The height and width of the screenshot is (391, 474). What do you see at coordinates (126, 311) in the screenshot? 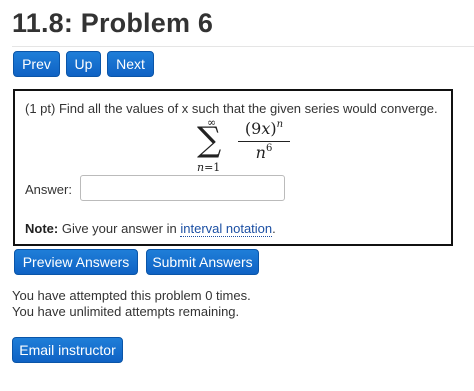
I see `attempts-remaining-text: You have unlimited attempts remaining.` at bounding box center [126, 311].